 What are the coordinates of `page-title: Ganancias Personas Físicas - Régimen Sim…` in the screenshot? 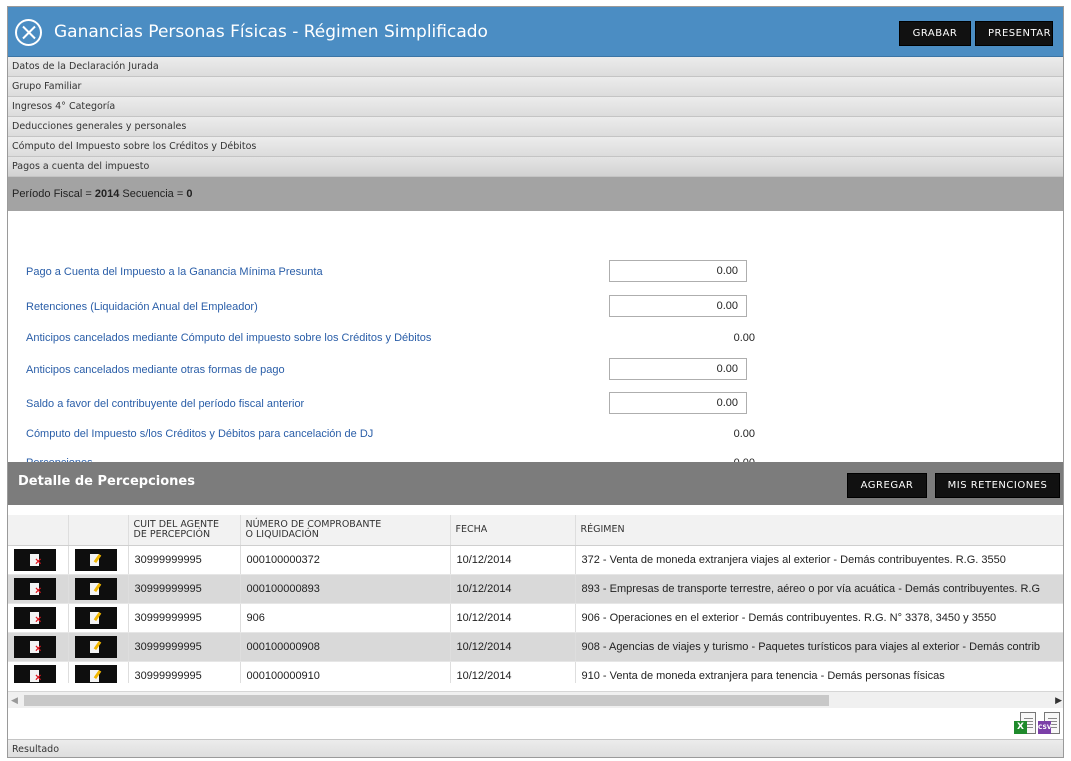 It's located at (271, 32).